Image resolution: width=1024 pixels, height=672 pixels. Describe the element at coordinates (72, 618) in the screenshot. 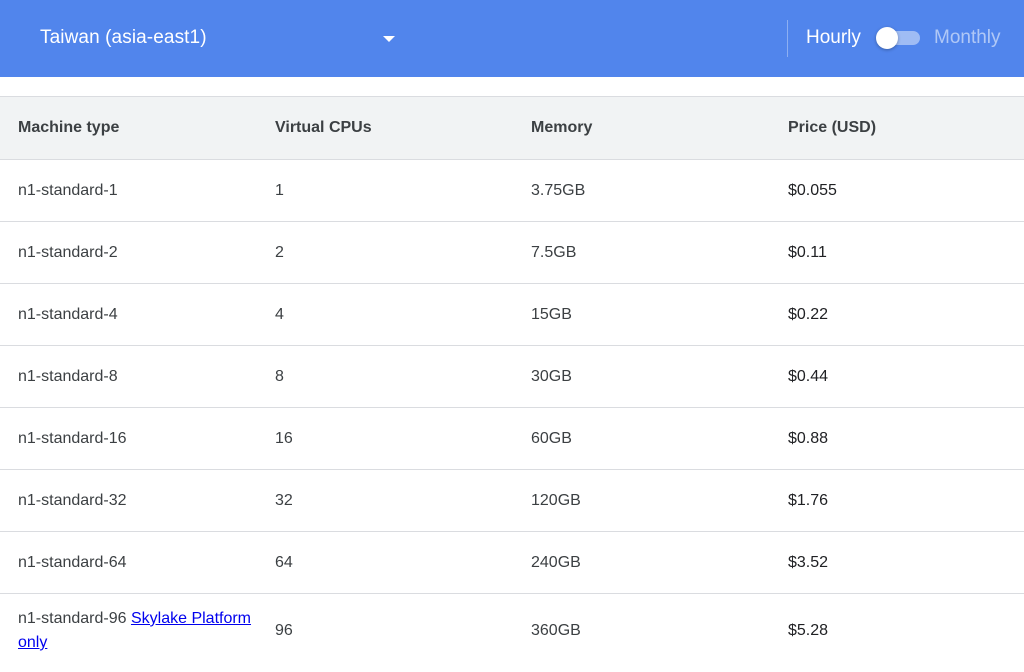

I see `machine-type-name: n1-standard-96` at that location.